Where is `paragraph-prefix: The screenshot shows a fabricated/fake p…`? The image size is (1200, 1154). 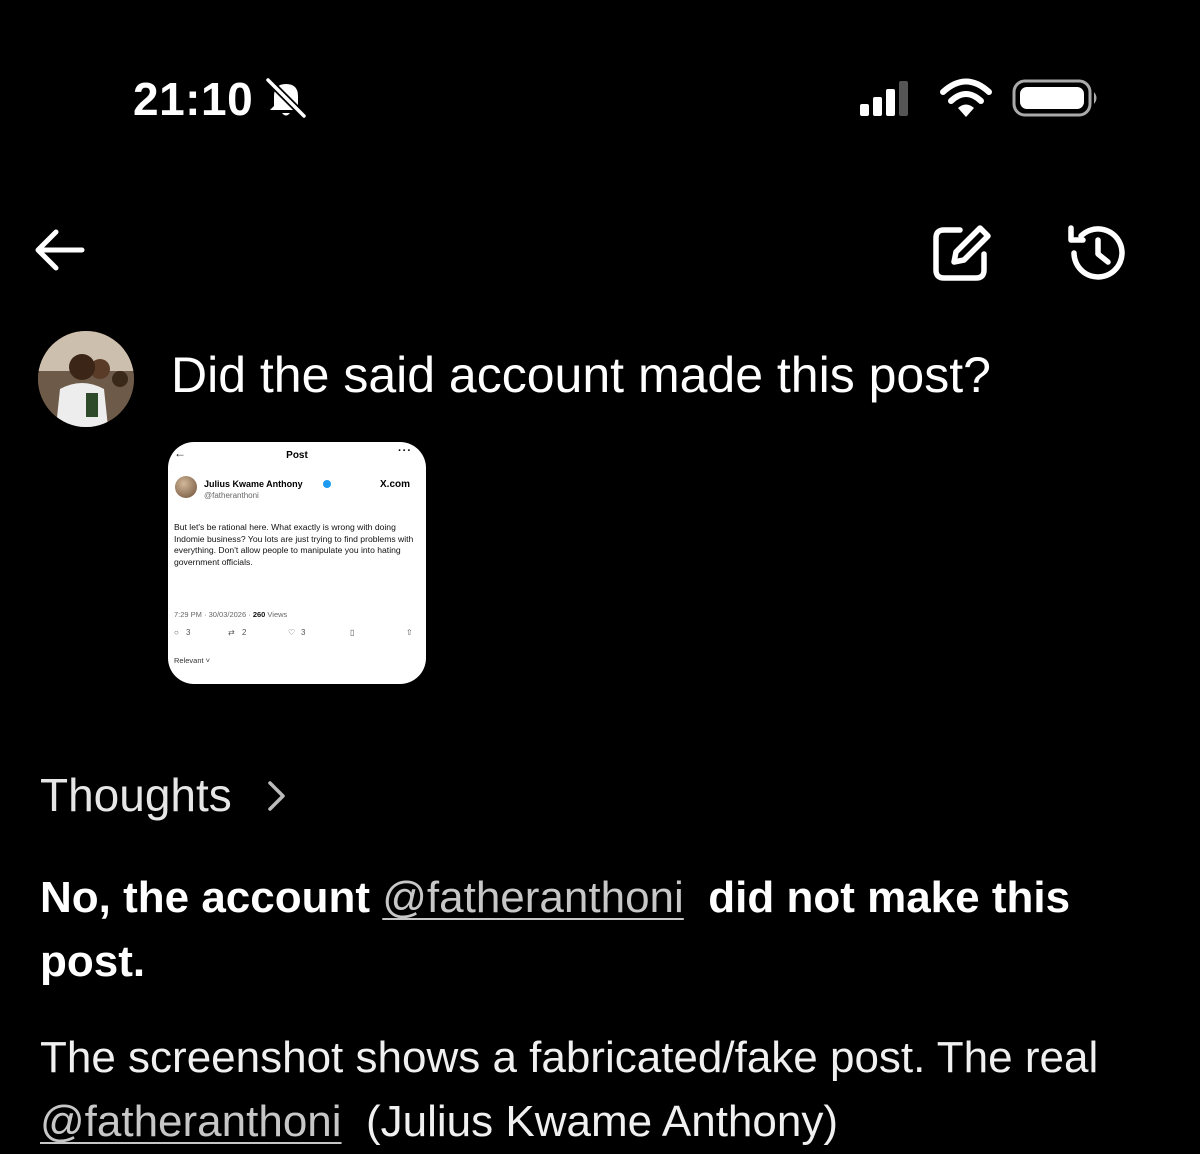 paragraph-prefix: The screenshot shows a fabricated/fake p… is located at coordinates (569, 1057).